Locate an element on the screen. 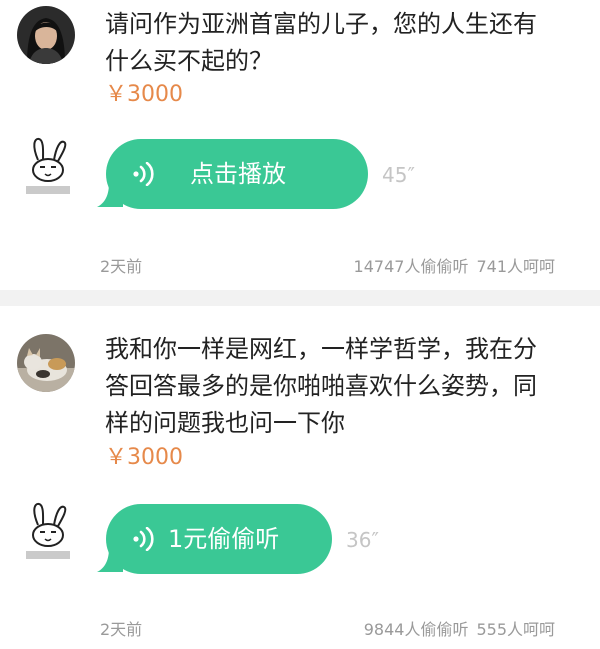  question-text: 请问作为亚洲首富的儿子，您的人生还有 什么买不起的？ is located at coordinates (321, 42).